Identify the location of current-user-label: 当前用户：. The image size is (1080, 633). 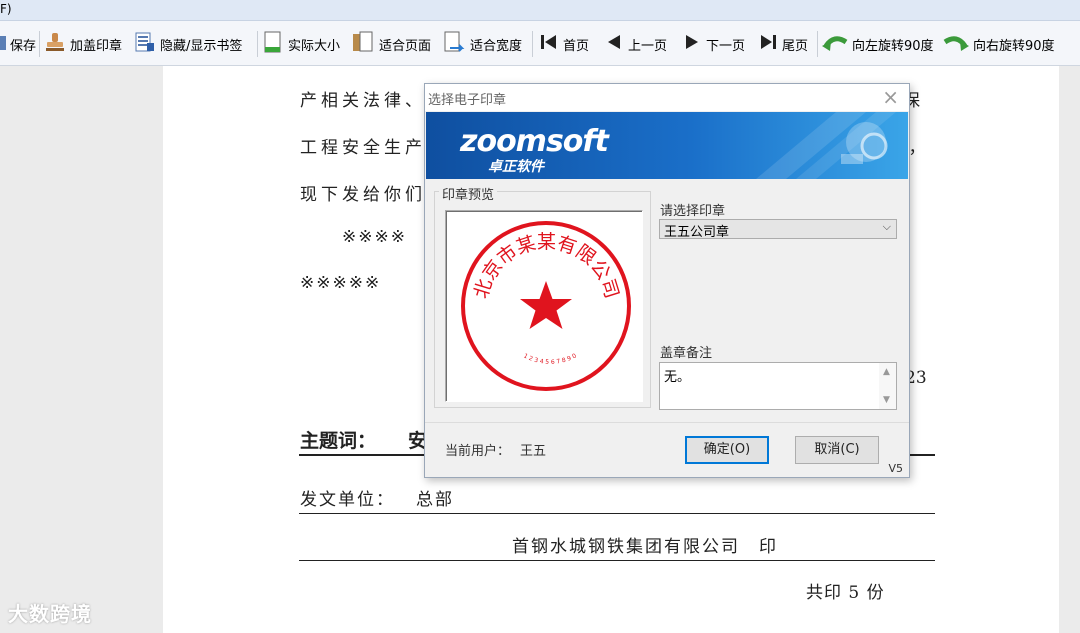
(478, 451).